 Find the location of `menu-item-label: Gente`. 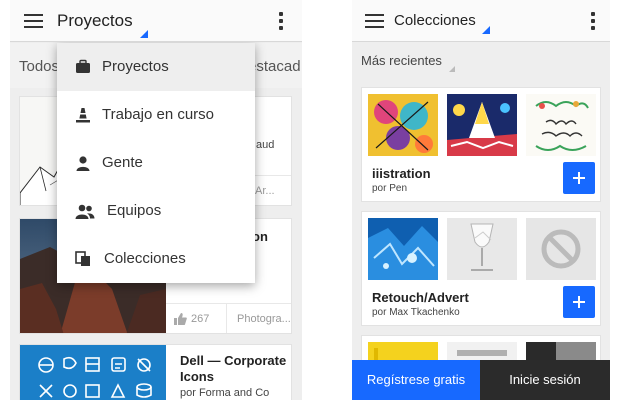

menu-item-label: Gente is located at coordinates (122, 162).